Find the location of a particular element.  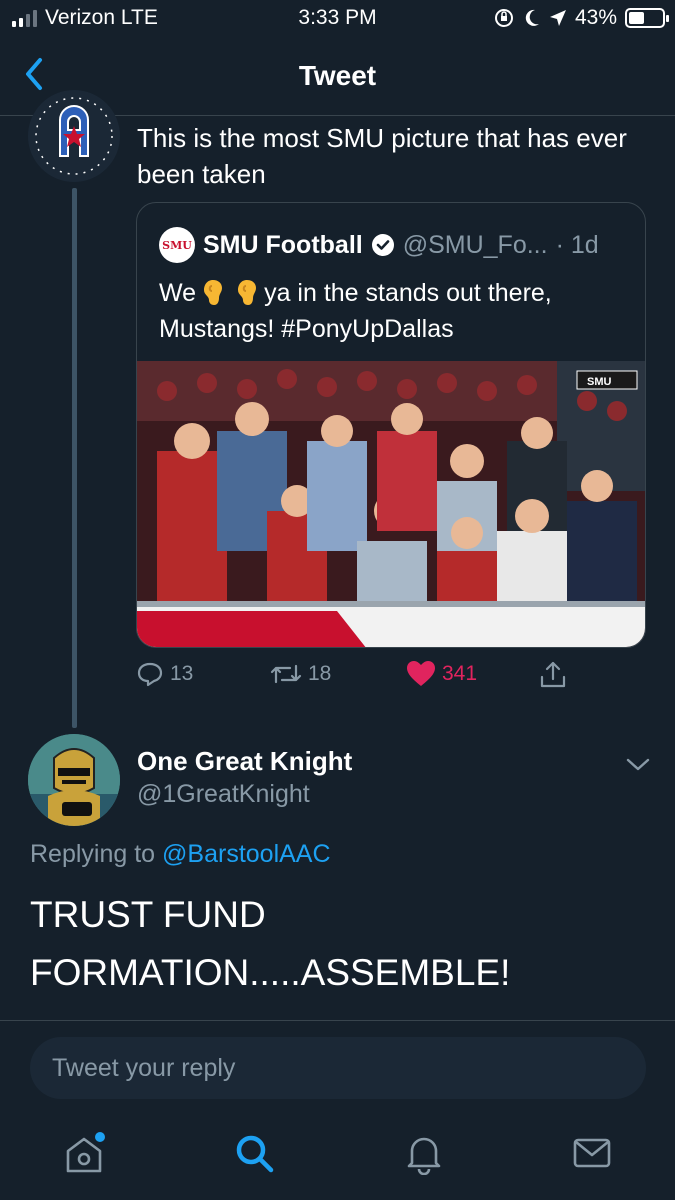

tab-notifications is located at coordinates (424, 1153).